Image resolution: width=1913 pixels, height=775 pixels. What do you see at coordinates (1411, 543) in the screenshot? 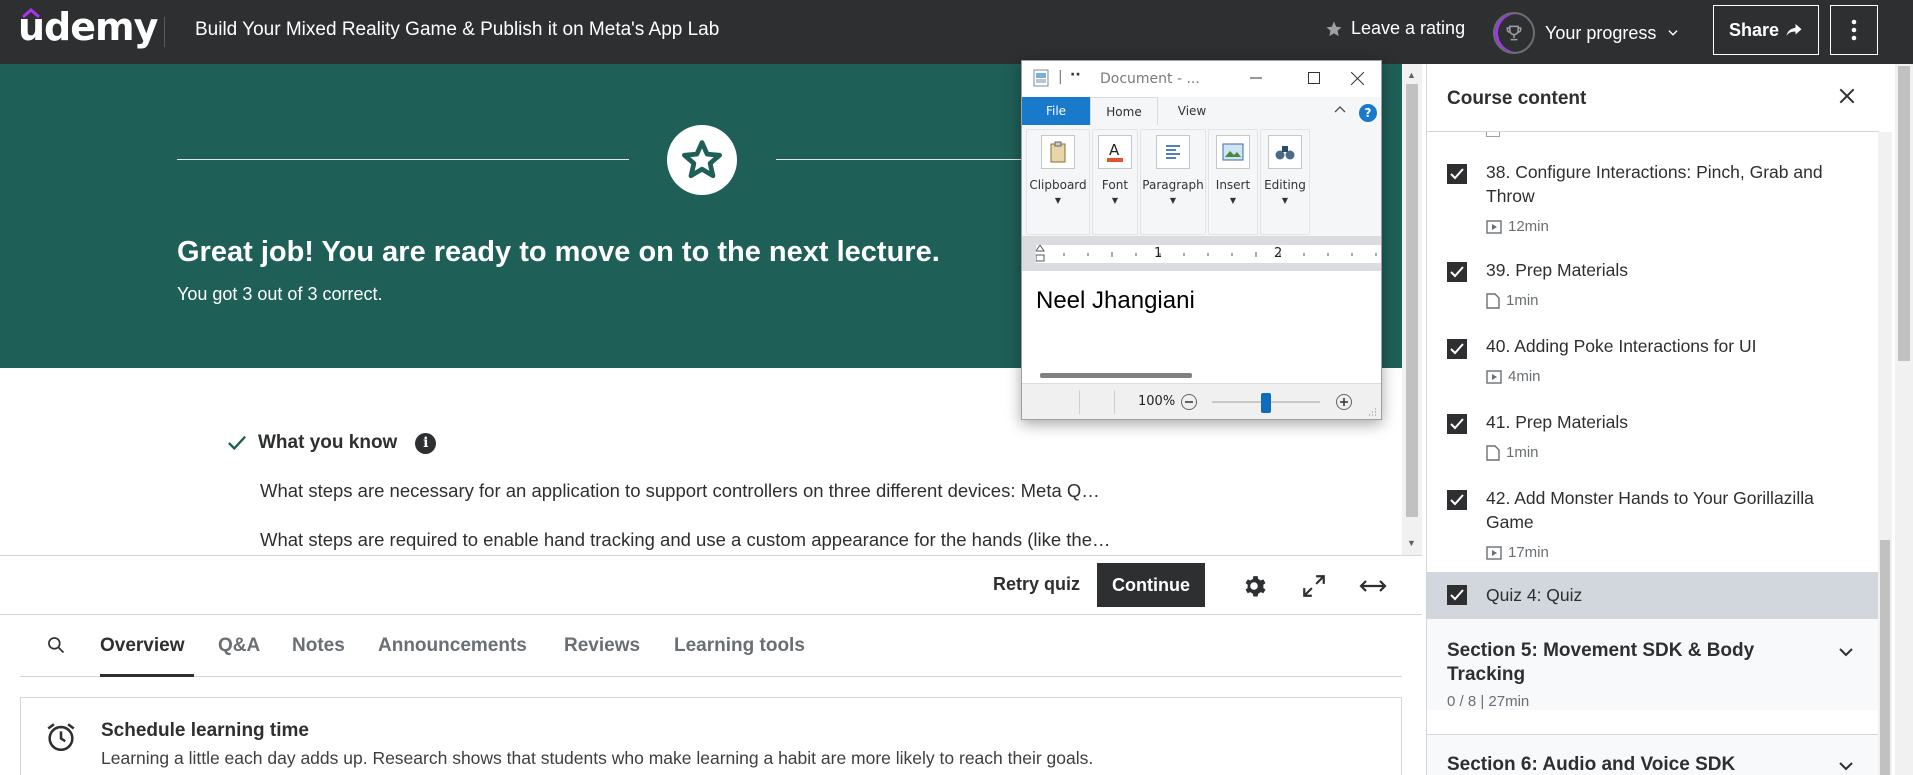
I see `scroll-down-icon: ▼` at bounding box center [1411, 543].